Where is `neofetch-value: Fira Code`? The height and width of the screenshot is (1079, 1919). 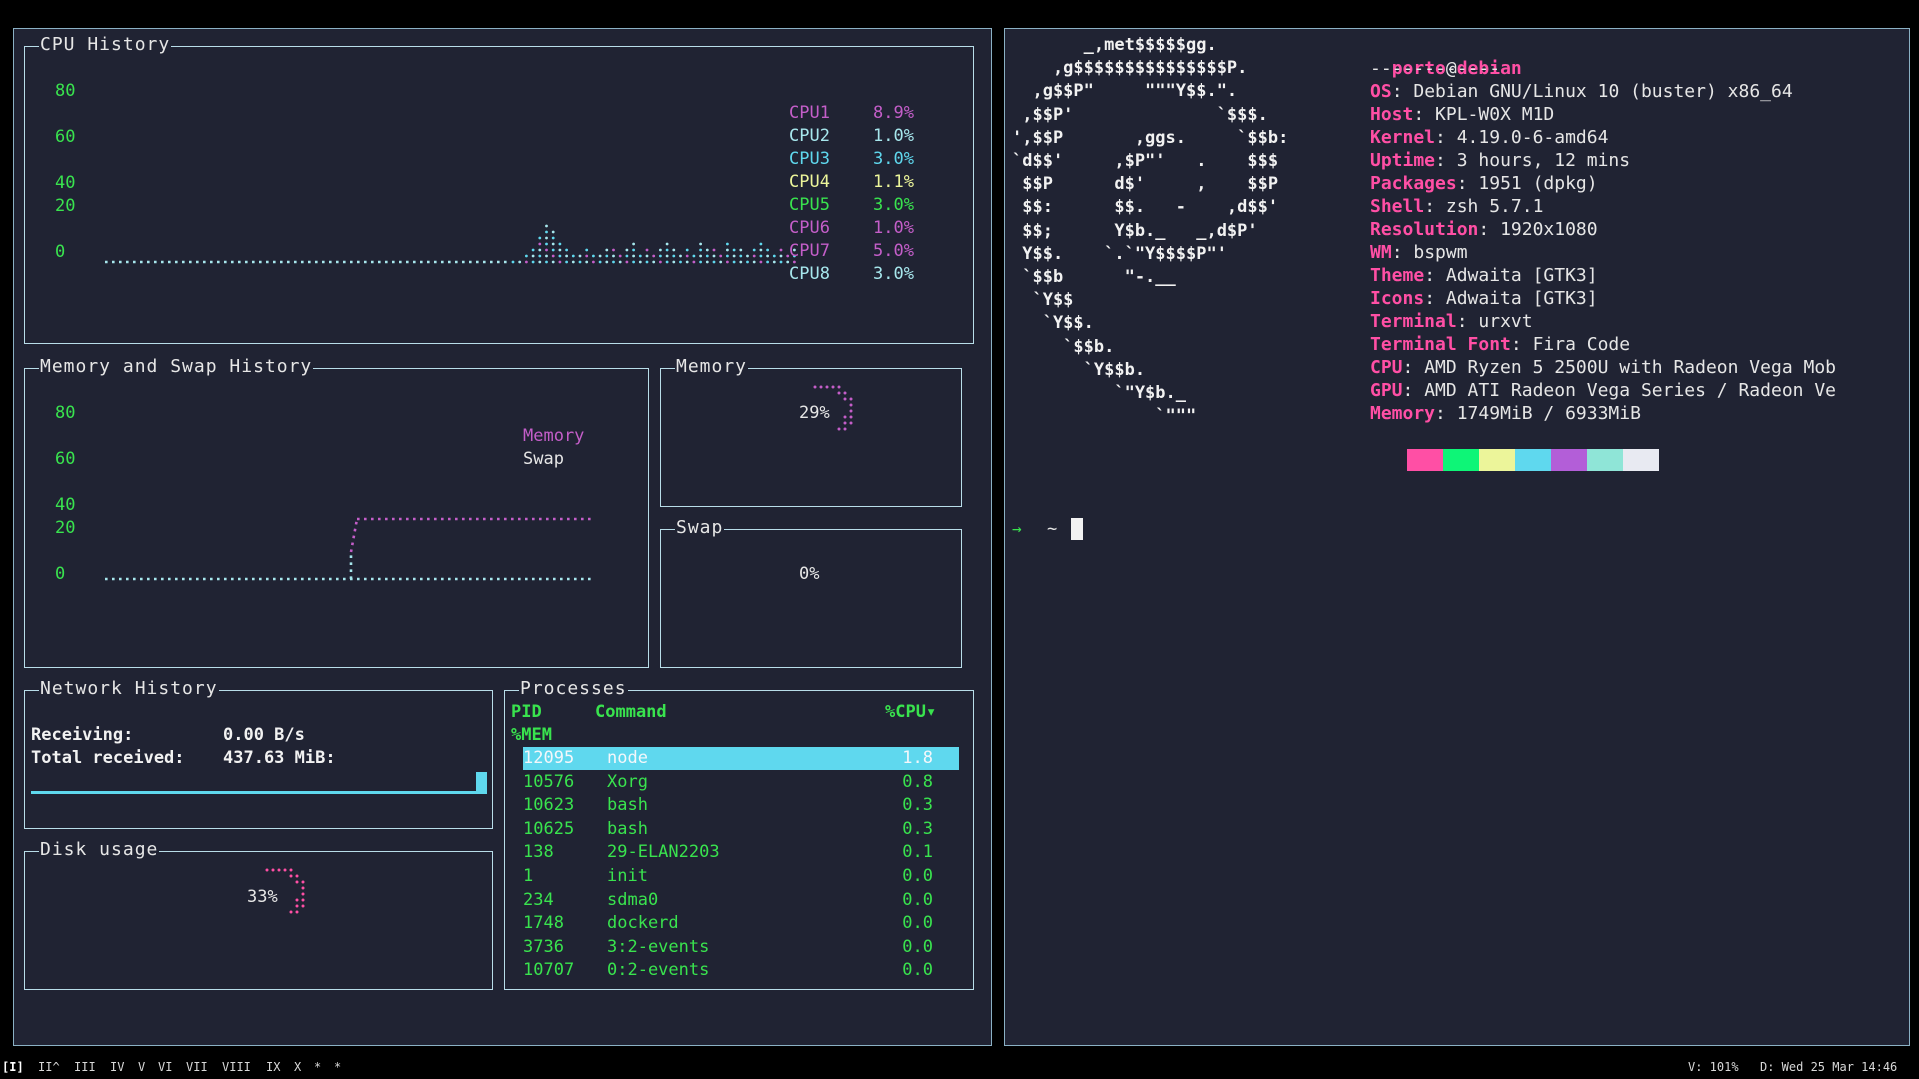 neofetch-value: Fira Code is located at coordinates (1581, 344).